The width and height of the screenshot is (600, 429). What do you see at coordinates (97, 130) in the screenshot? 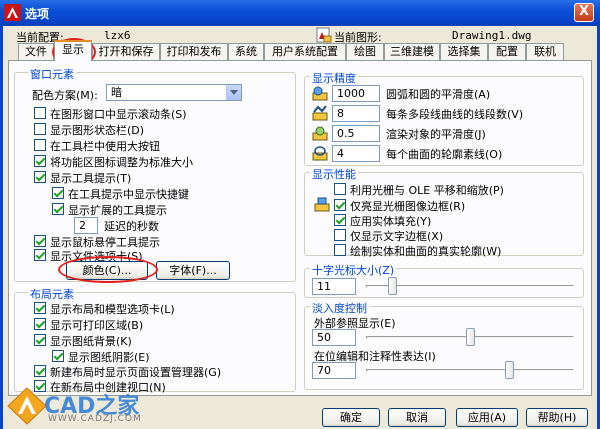
I see `status-bar-label: 显示图形状态栏(D)` at bounding box center [97, 130].